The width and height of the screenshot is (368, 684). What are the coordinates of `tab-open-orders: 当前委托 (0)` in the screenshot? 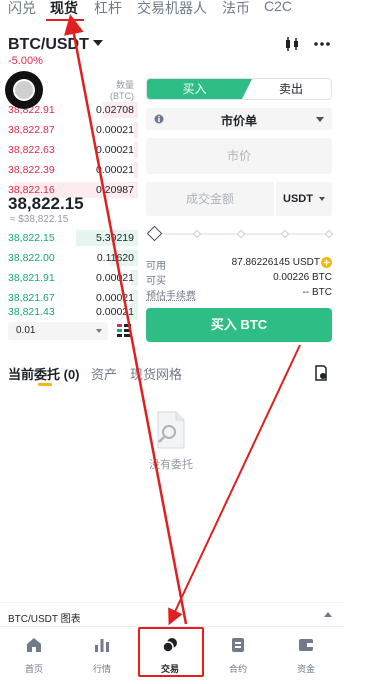 It's located at (44, 373).